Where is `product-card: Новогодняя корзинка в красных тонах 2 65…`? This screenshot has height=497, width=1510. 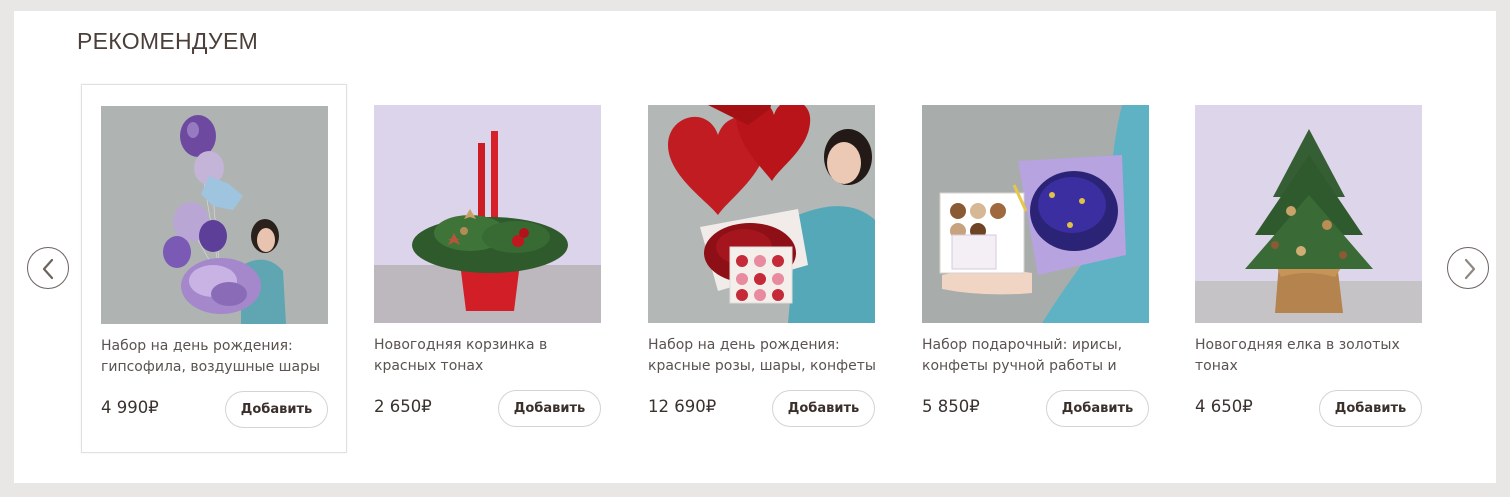
product-card: Новогодняя корзинка в красных тонах 2 65… is located at coordinates (488, 268).